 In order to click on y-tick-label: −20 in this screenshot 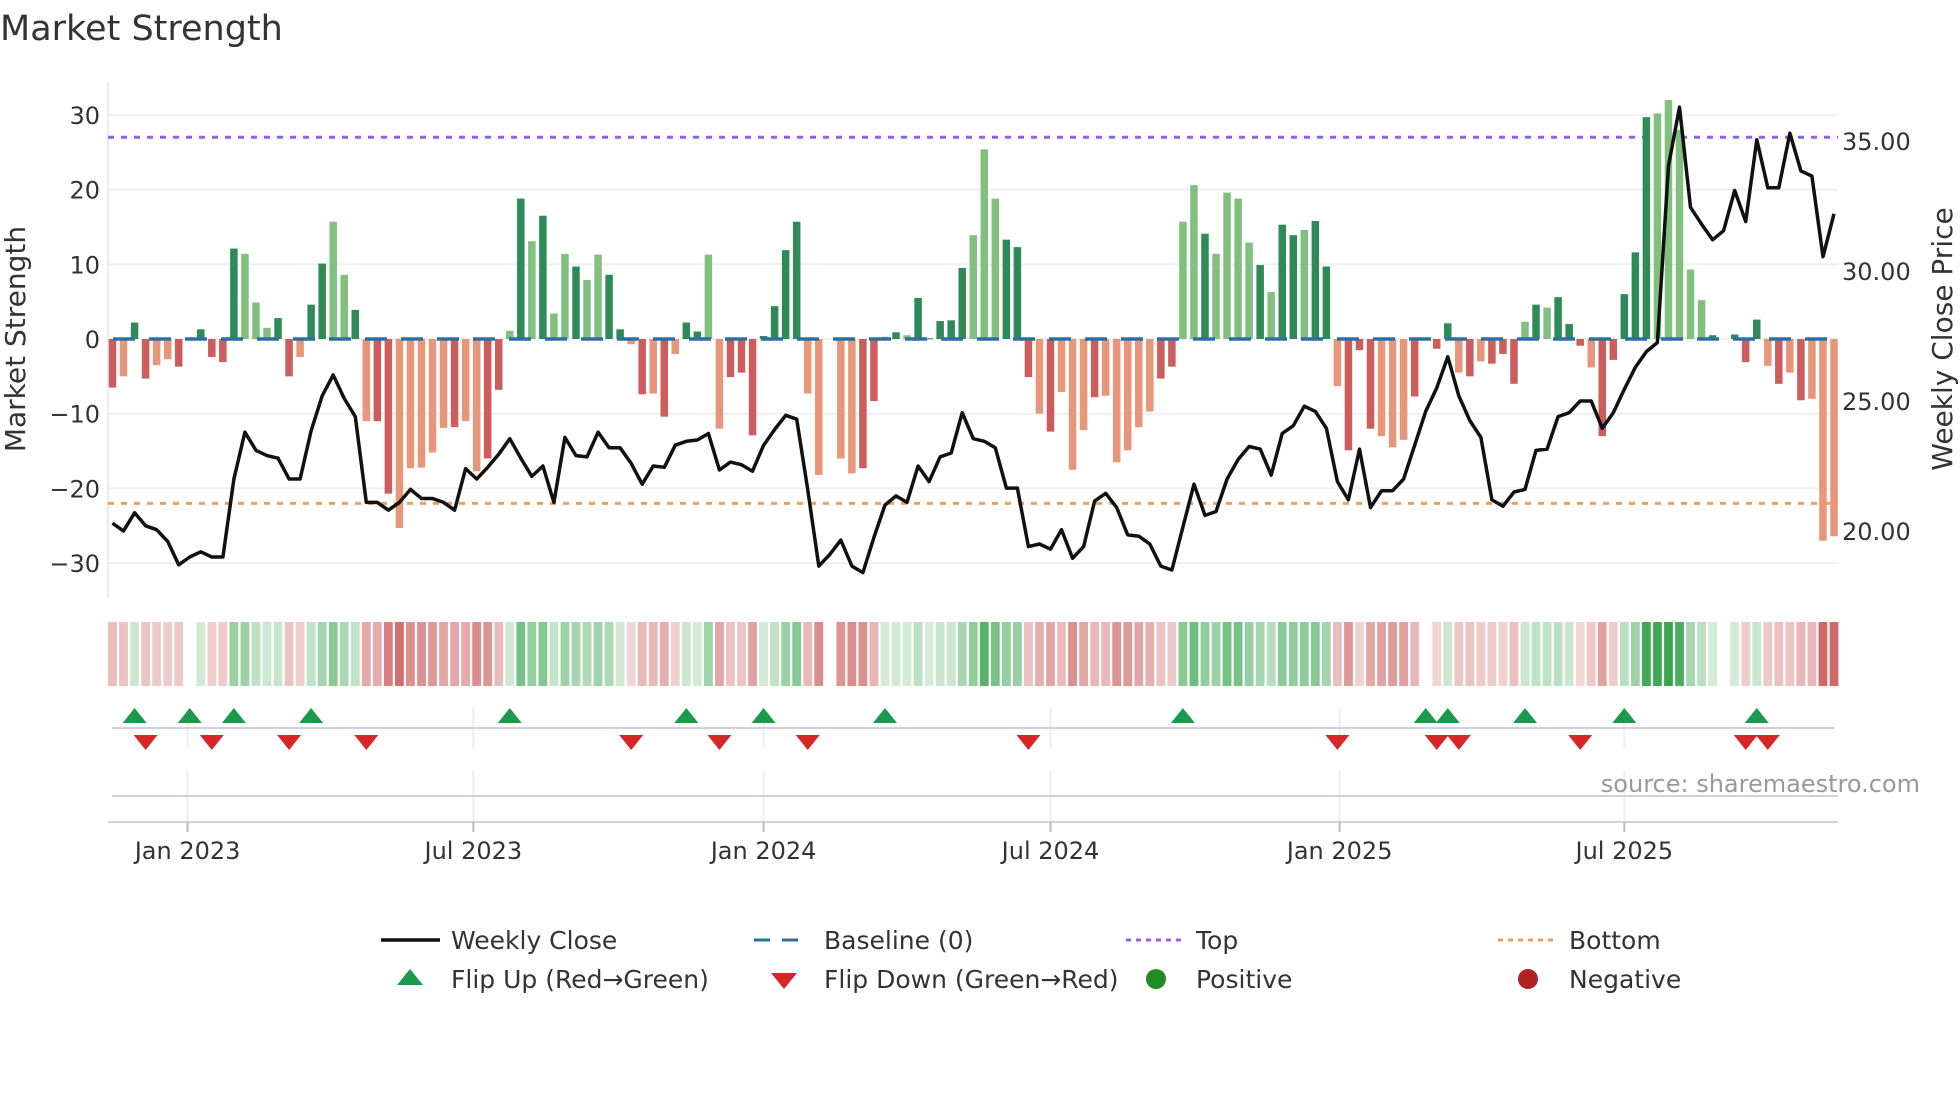, I will do `click(74, 489)`.